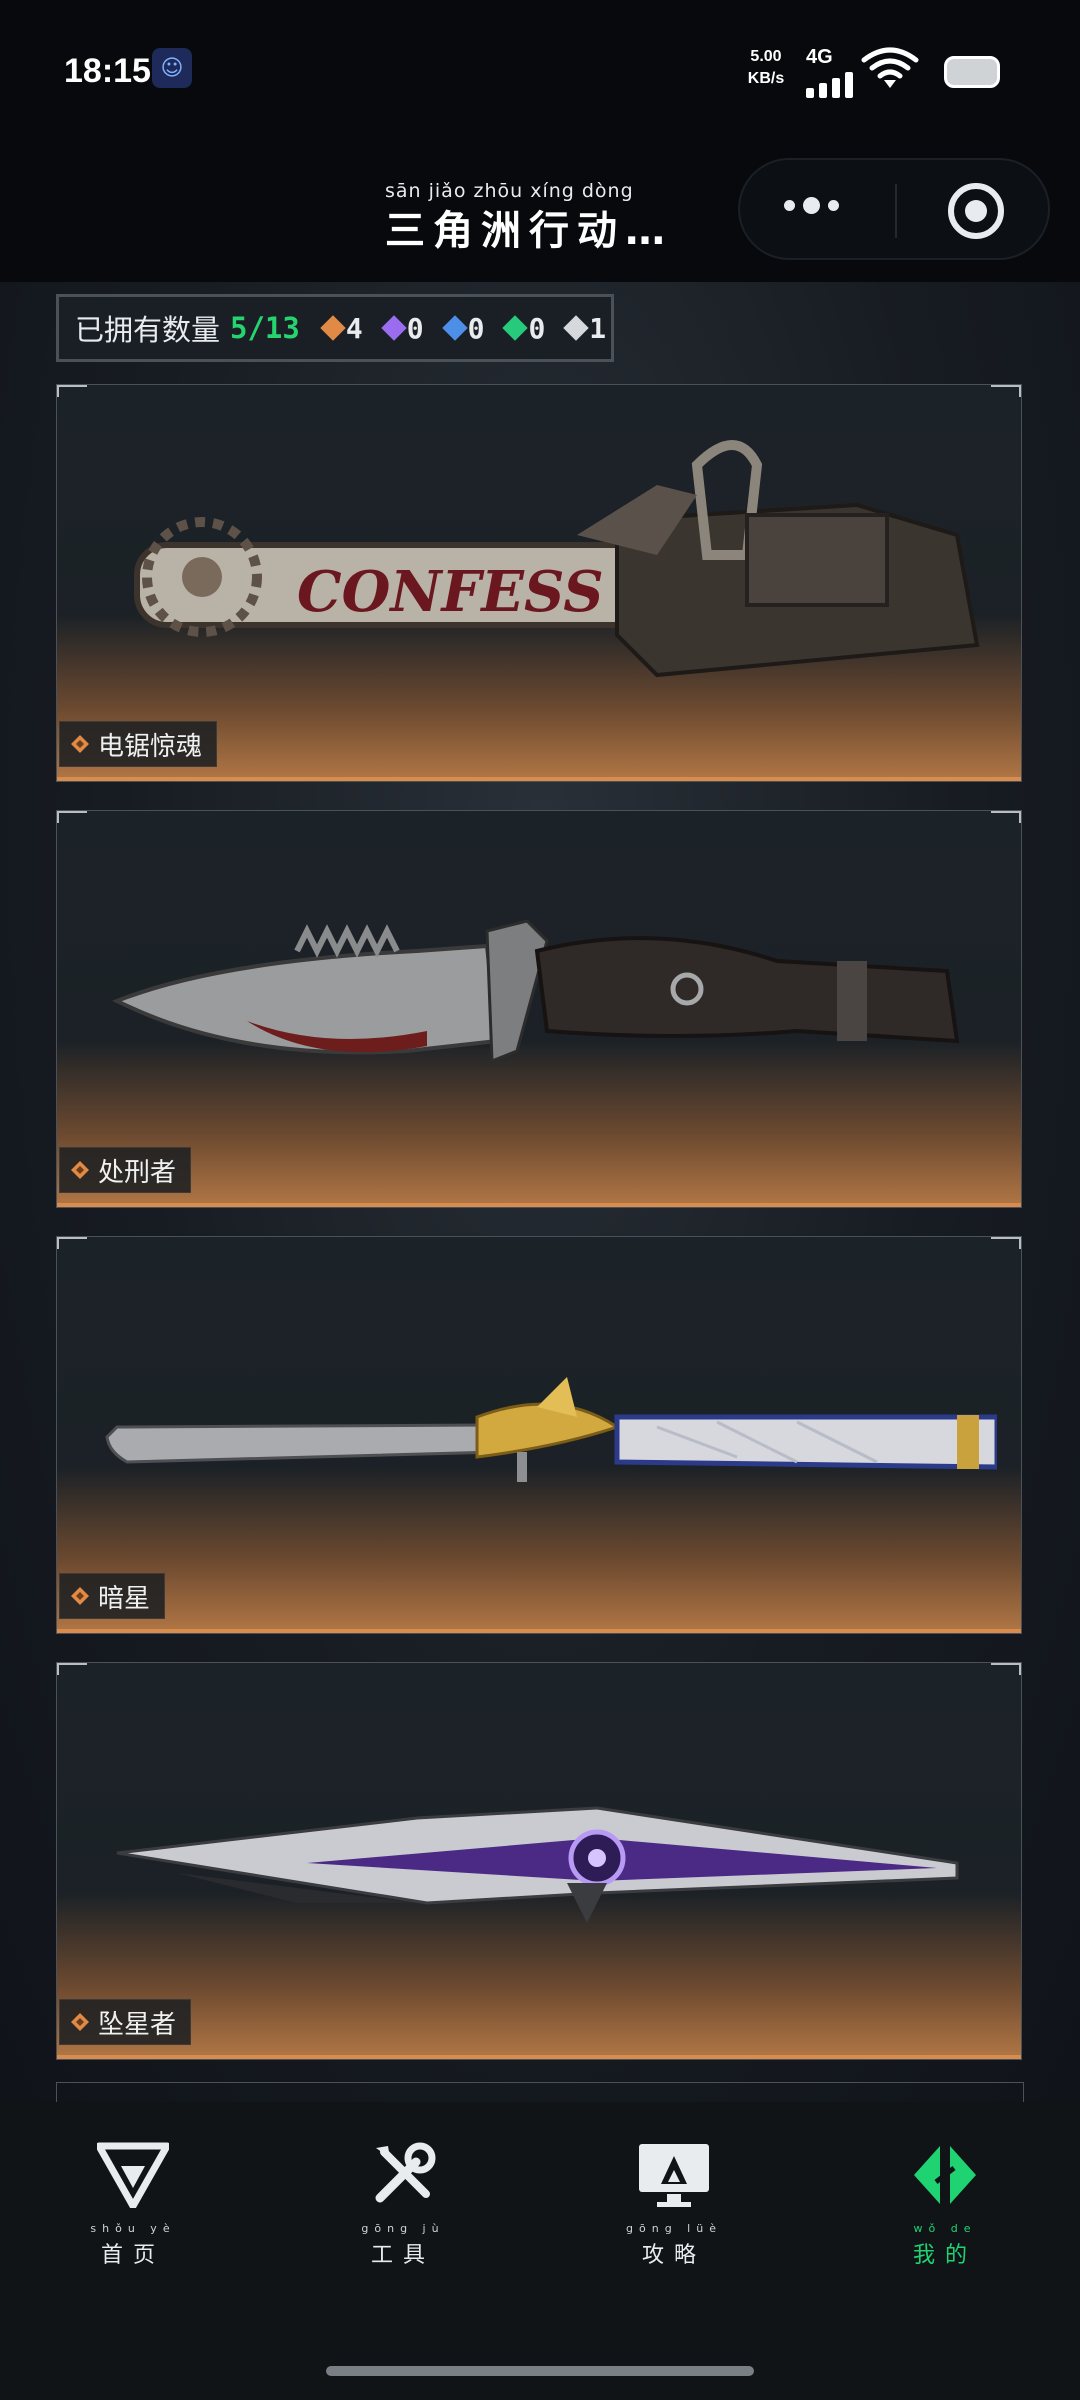 The width and height of the screenshot is (1080, 2400). Describe the element at coordinates (515, 328) in the screenshot. I see `green-gem-icon` at that location.